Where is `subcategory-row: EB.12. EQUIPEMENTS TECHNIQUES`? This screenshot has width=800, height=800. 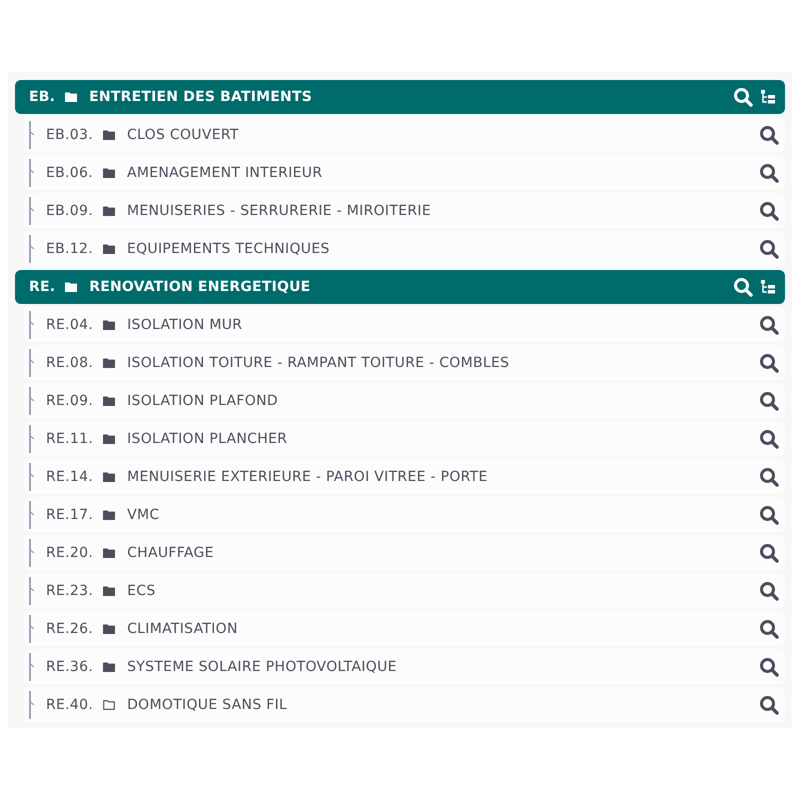
subcategory-row: EB.12. EQUIPEMENTS TECHNIQUES is located at coordinates (404, 248).